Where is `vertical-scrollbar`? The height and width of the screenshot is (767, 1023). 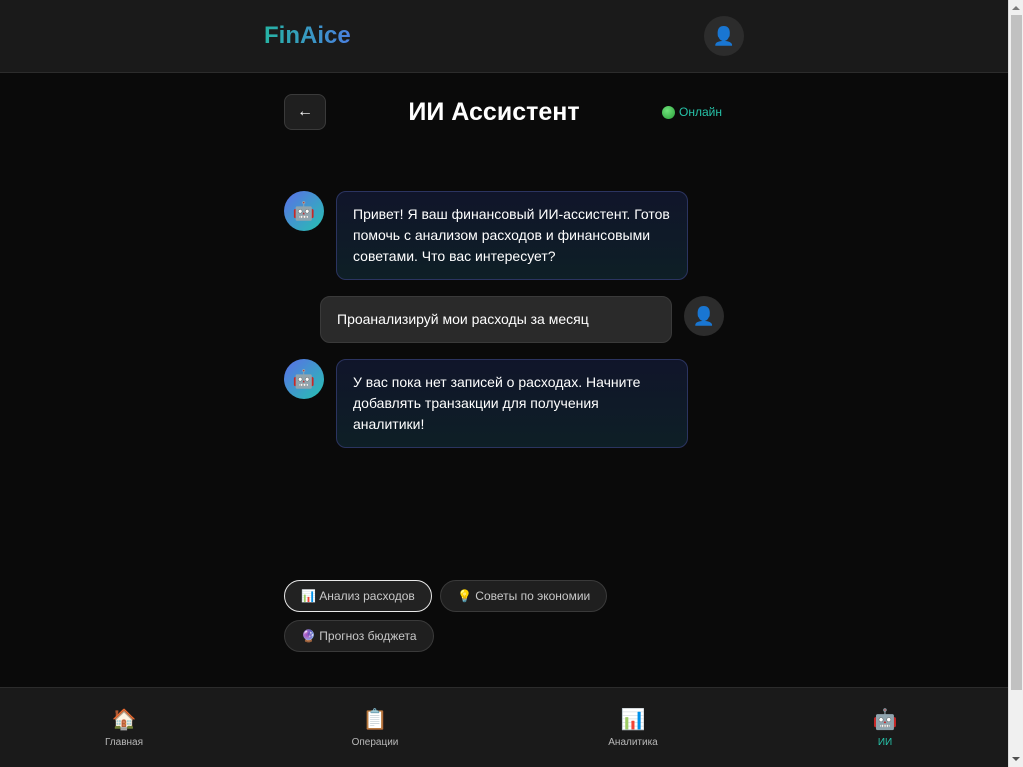 vertical-scrollbar is located at coordinates (1015, 383).